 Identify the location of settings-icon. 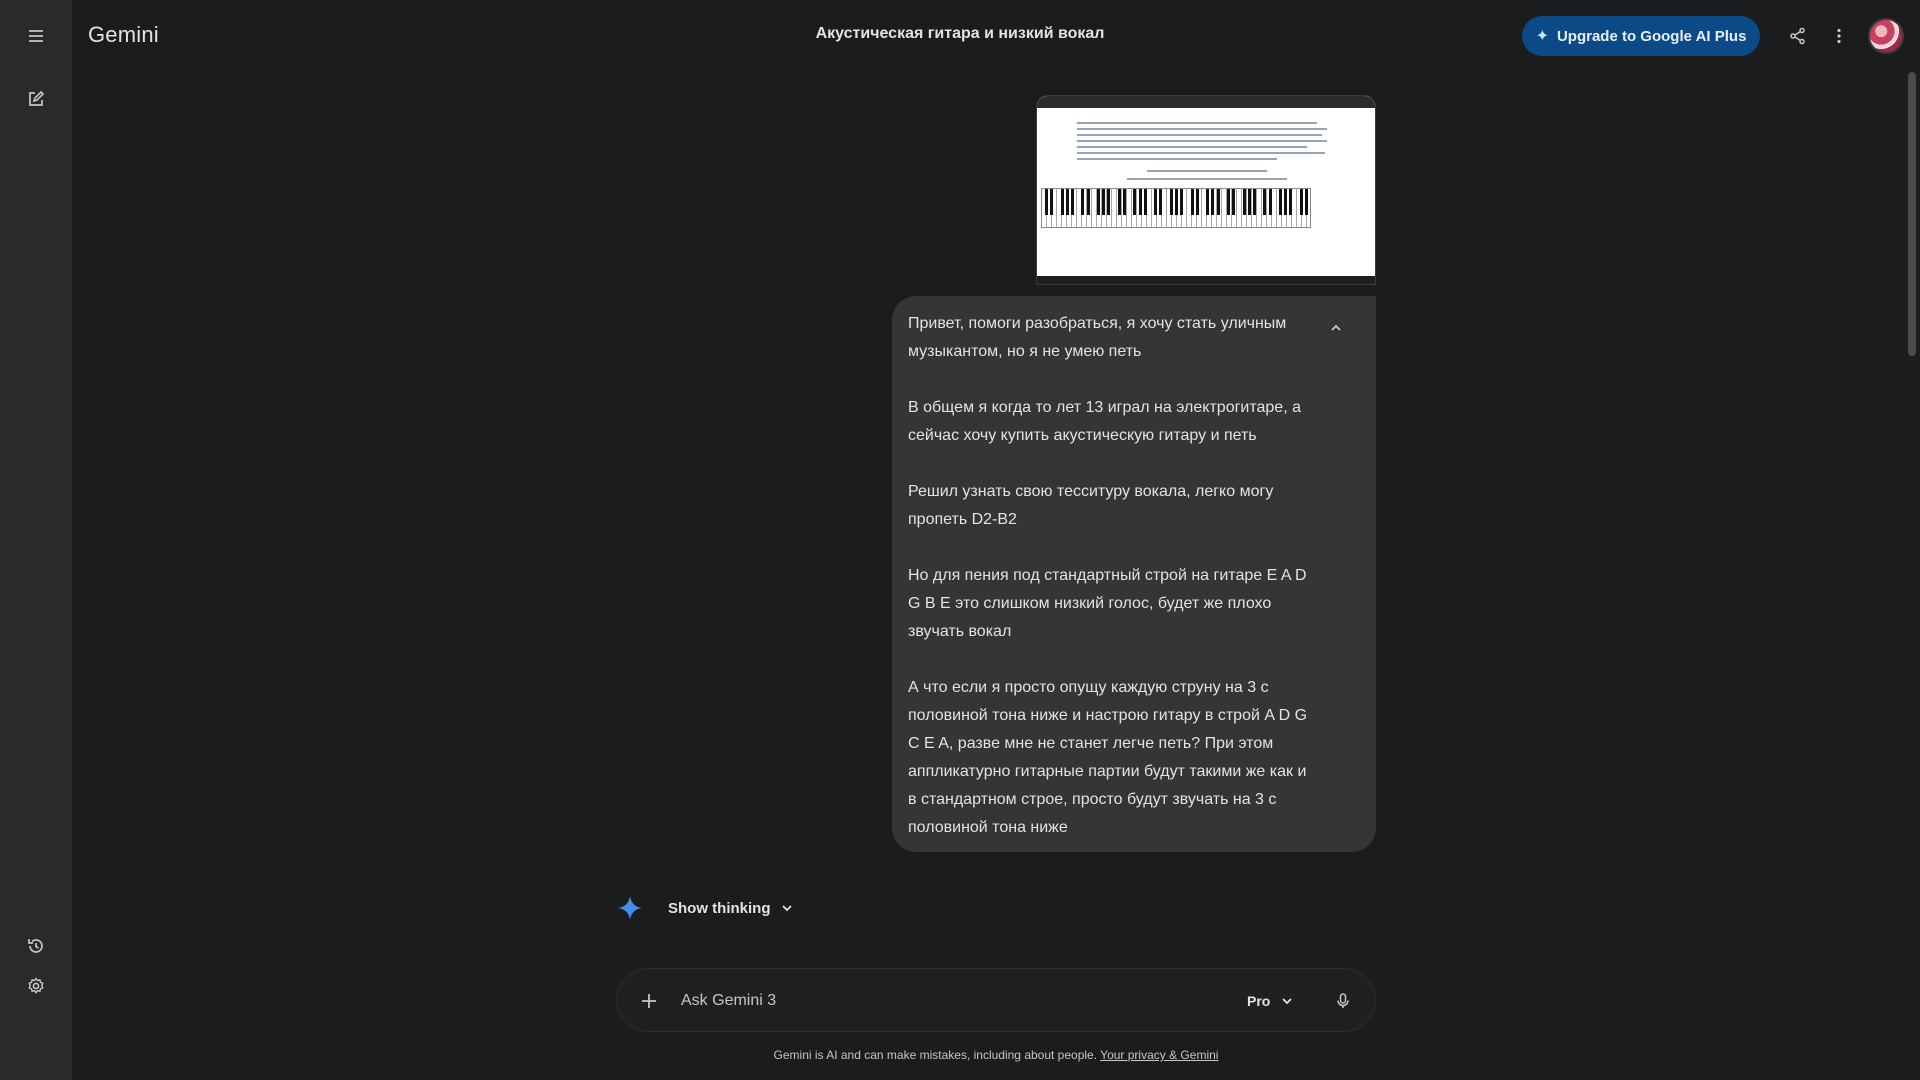
(36, 985).